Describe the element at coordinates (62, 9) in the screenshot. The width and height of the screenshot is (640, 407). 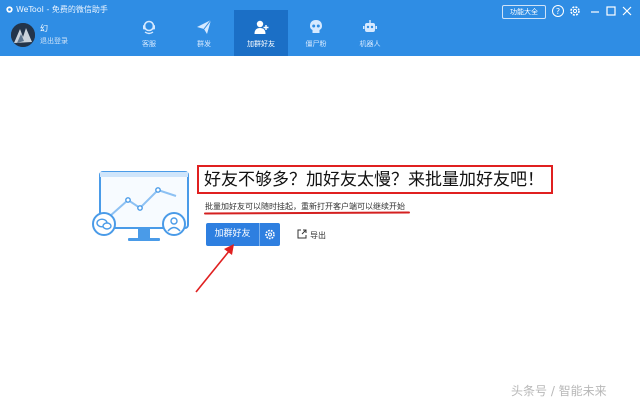
I see `window-title: WeTool - 免费的微信助手` at that location.